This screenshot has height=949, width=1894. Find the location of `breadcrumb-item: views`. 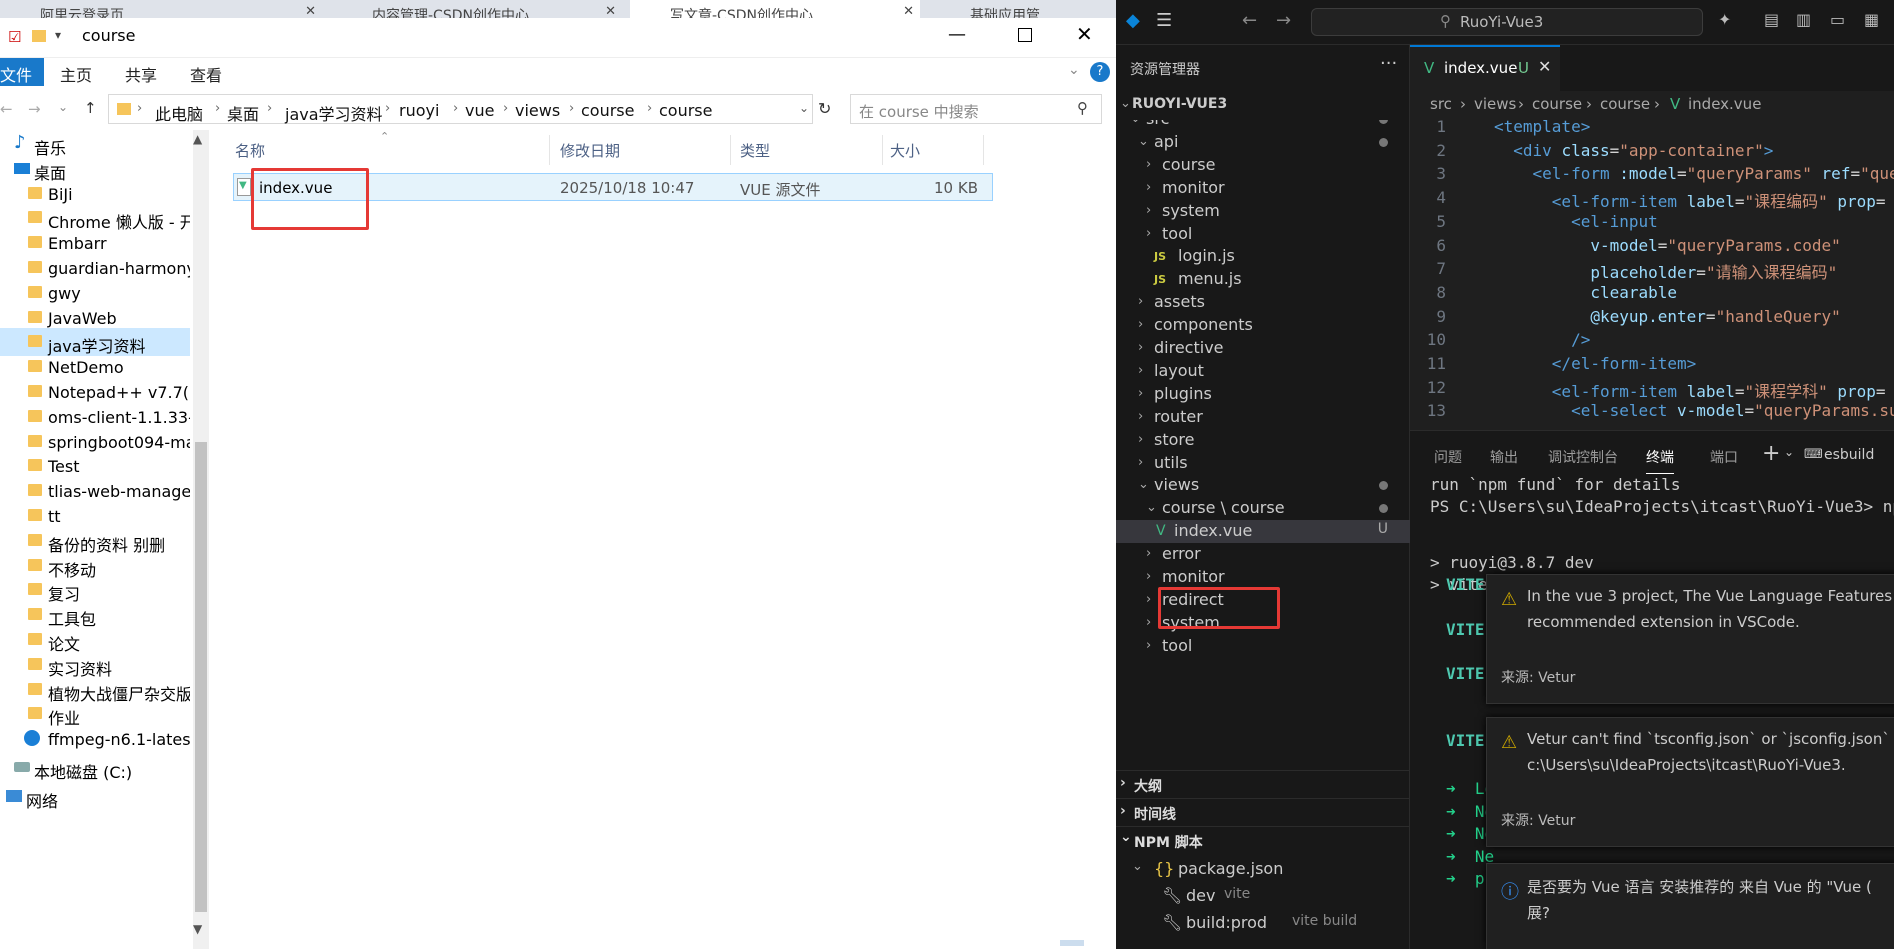

breadcrumb-item: views is located at coordinates (537, 110).